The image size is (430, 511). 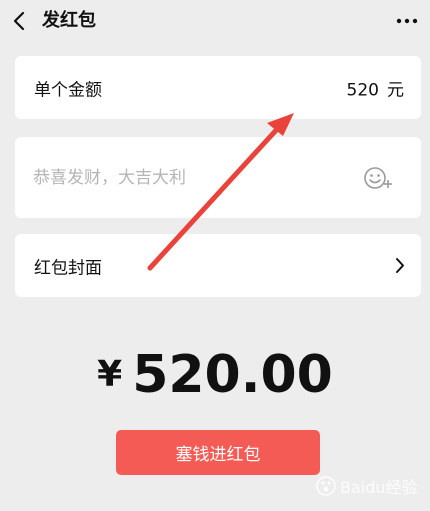 I want to click on amount-unit: 元, so click(x=395, y=90).